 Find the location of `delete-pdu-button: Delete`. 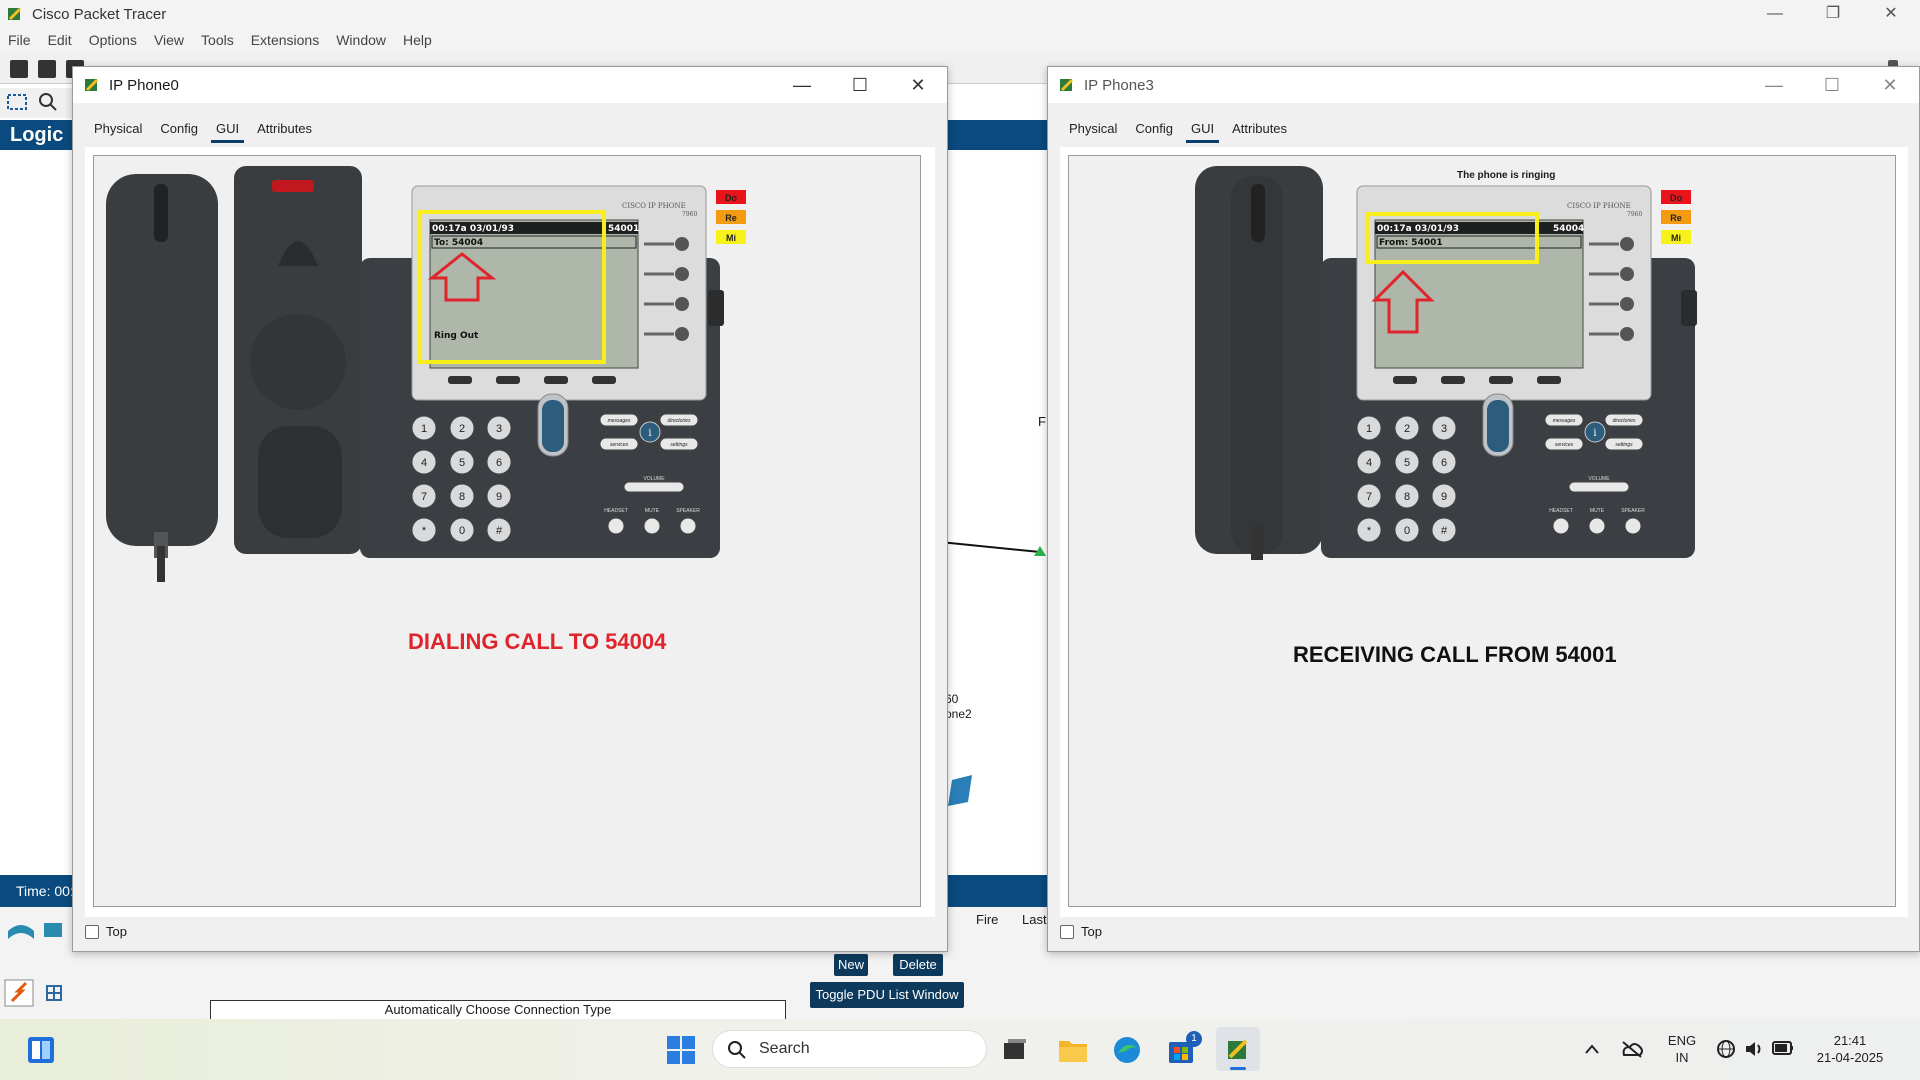

delete-pdu-button: Delete is located at coordinates (918, 965).